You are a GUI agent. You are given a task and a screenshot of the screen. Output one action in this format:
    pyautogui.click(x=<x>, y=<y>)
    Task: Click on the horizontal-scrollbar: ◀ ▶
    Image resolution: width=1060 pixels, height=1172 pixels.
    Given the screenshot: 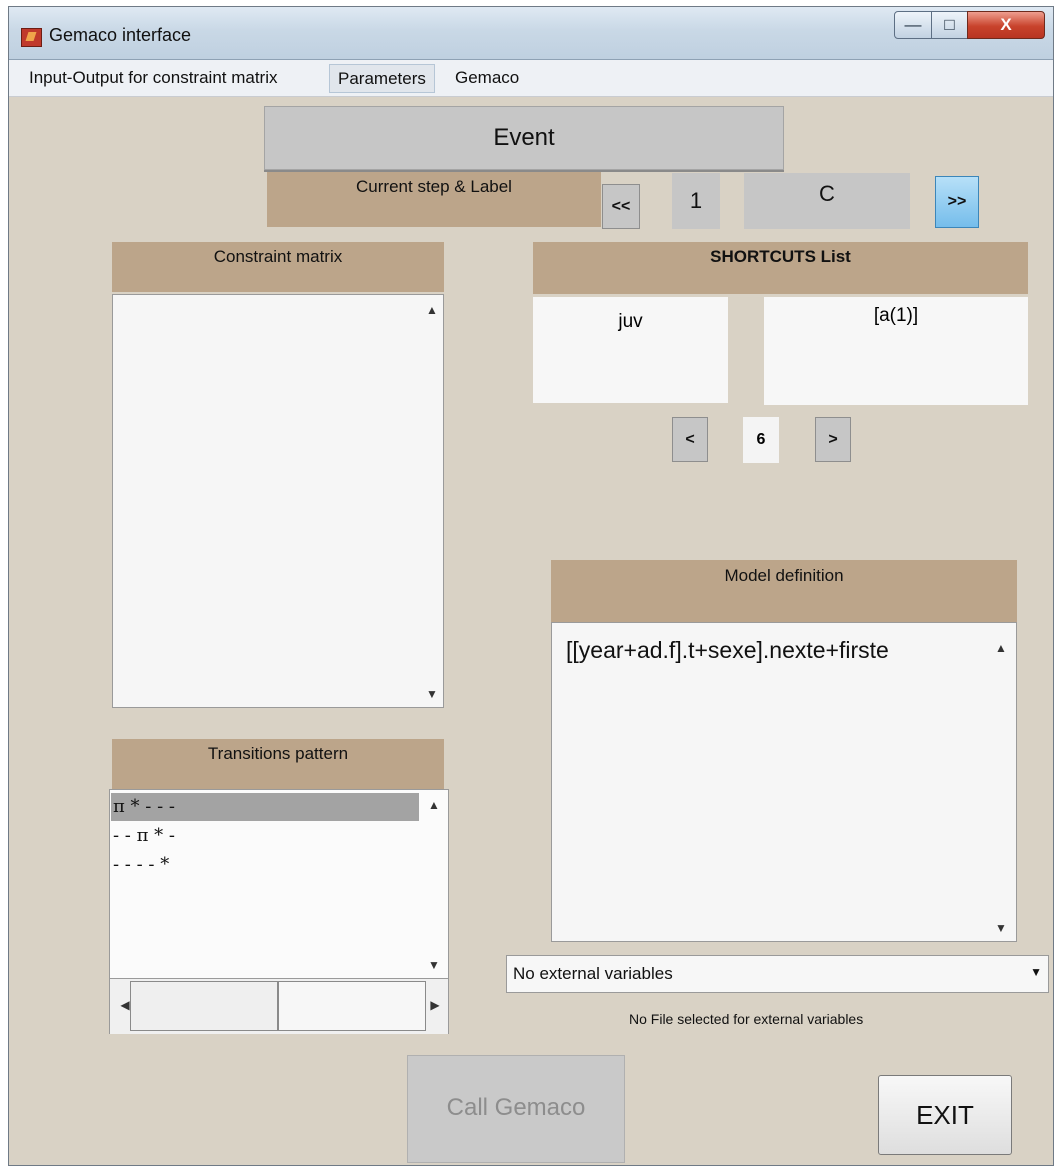 What is the action you would take?
    pyautogui.click(x=279, y=1006)
    